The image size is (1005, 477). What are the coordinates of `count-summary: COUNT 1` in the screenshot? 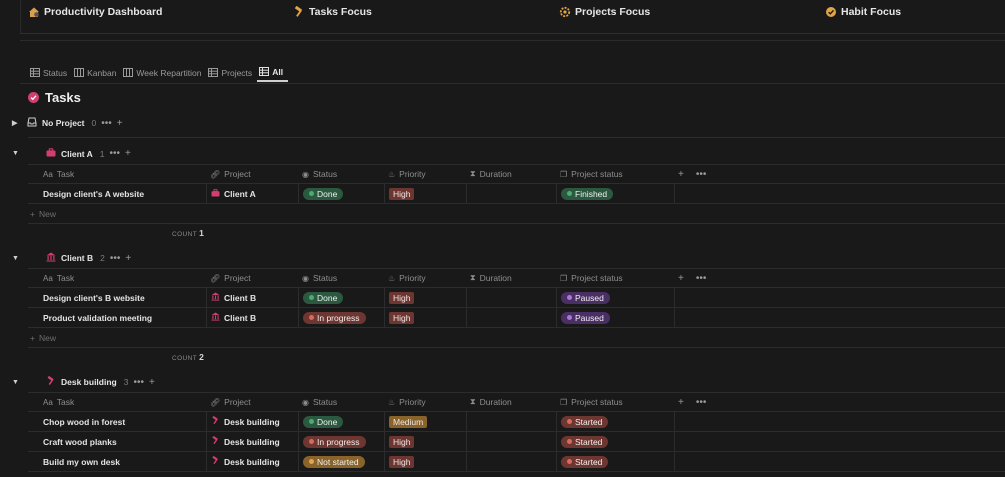 It's located at (188, 233).